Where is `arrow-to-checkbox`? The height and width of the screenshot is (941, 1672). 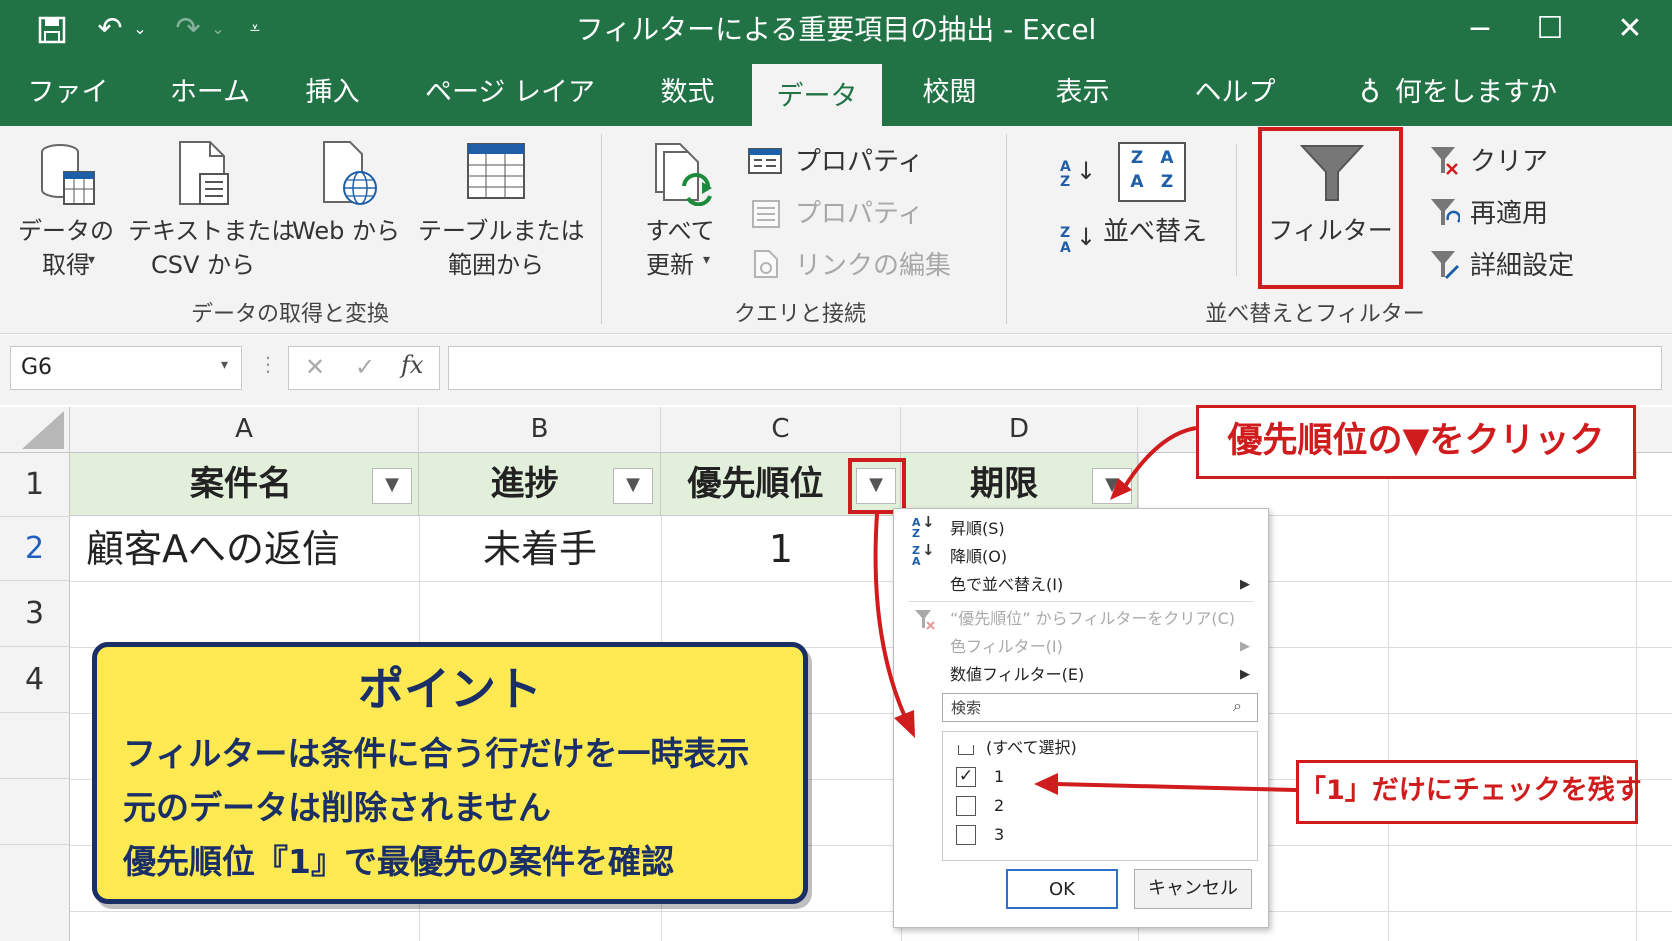
arrow-to-checkbox is located at coordinates (1176, 787).